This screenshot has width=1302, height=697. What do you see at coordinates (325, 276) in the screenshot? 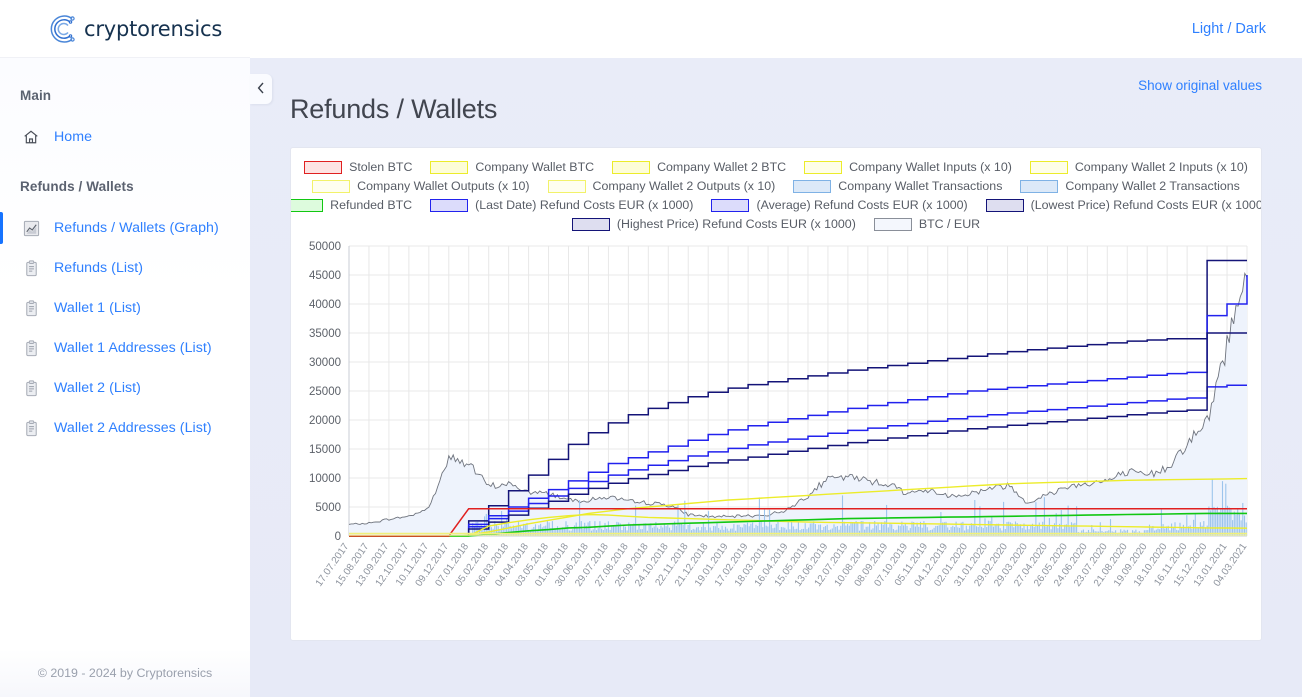
I see `svg-text: 45000` at bounding box center [325, 276].